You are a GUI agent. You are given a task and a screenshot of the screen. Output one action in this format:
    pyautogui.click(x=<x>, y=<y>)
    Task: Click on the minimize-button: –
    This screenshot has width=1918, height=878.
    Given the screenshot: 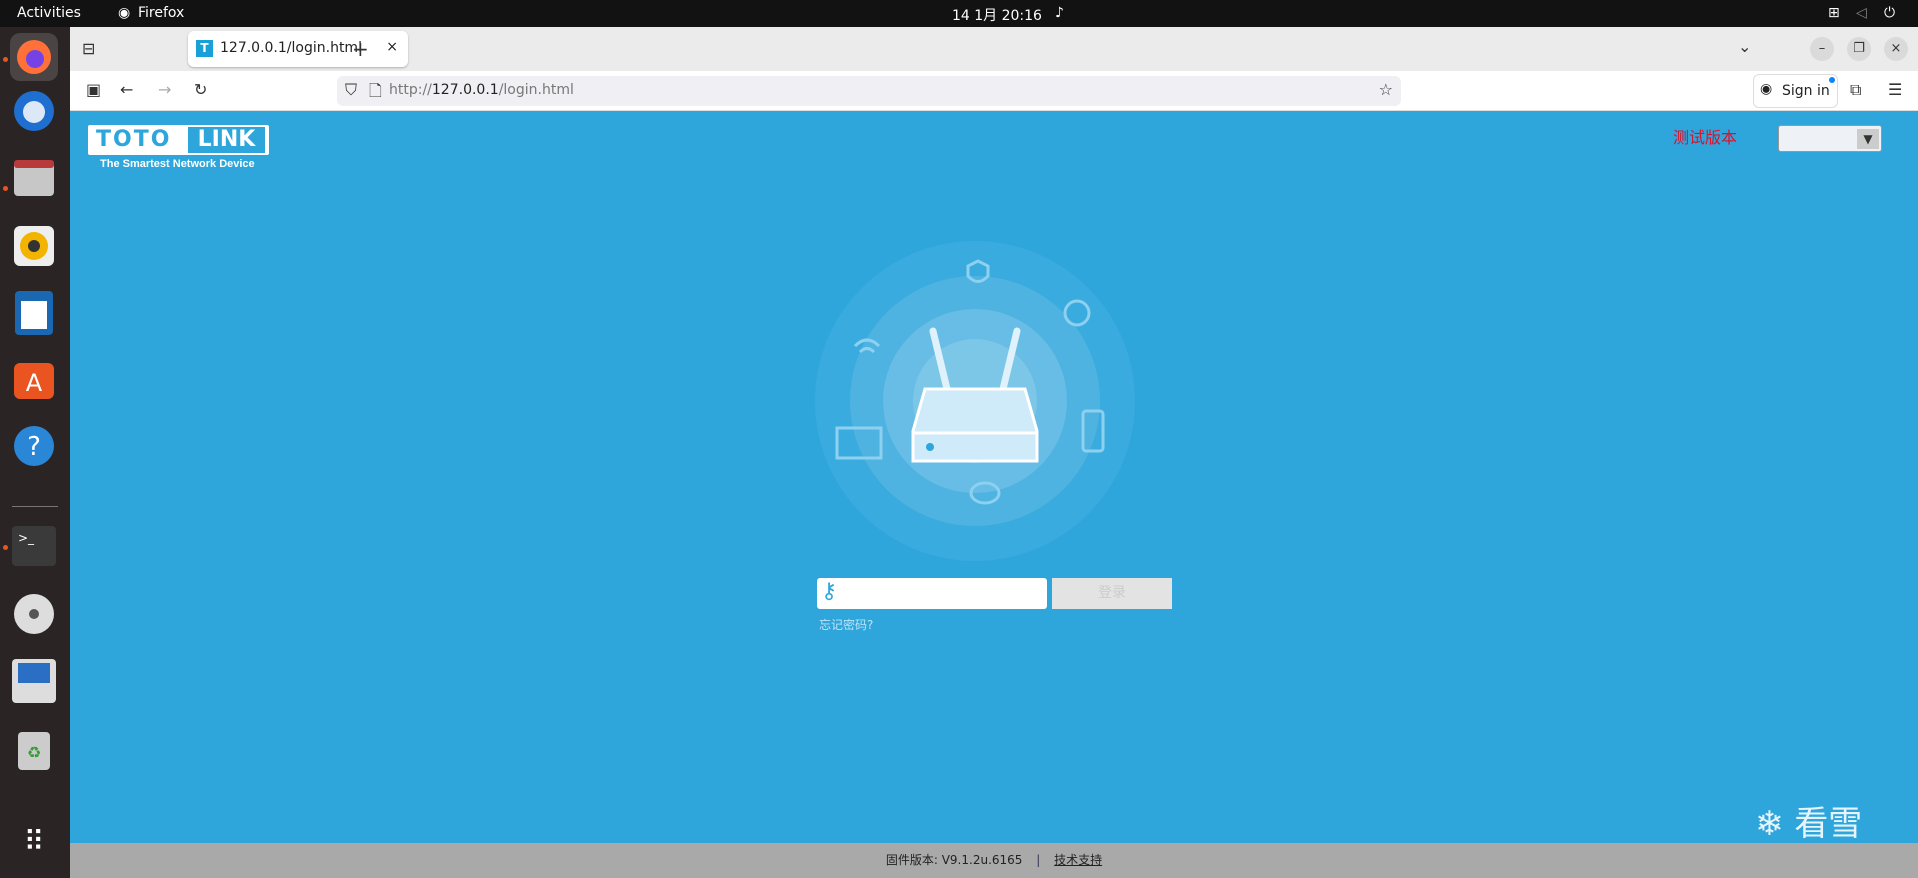 What is the action you would take?
    pyautogui.click(x=1822, y=49)
    